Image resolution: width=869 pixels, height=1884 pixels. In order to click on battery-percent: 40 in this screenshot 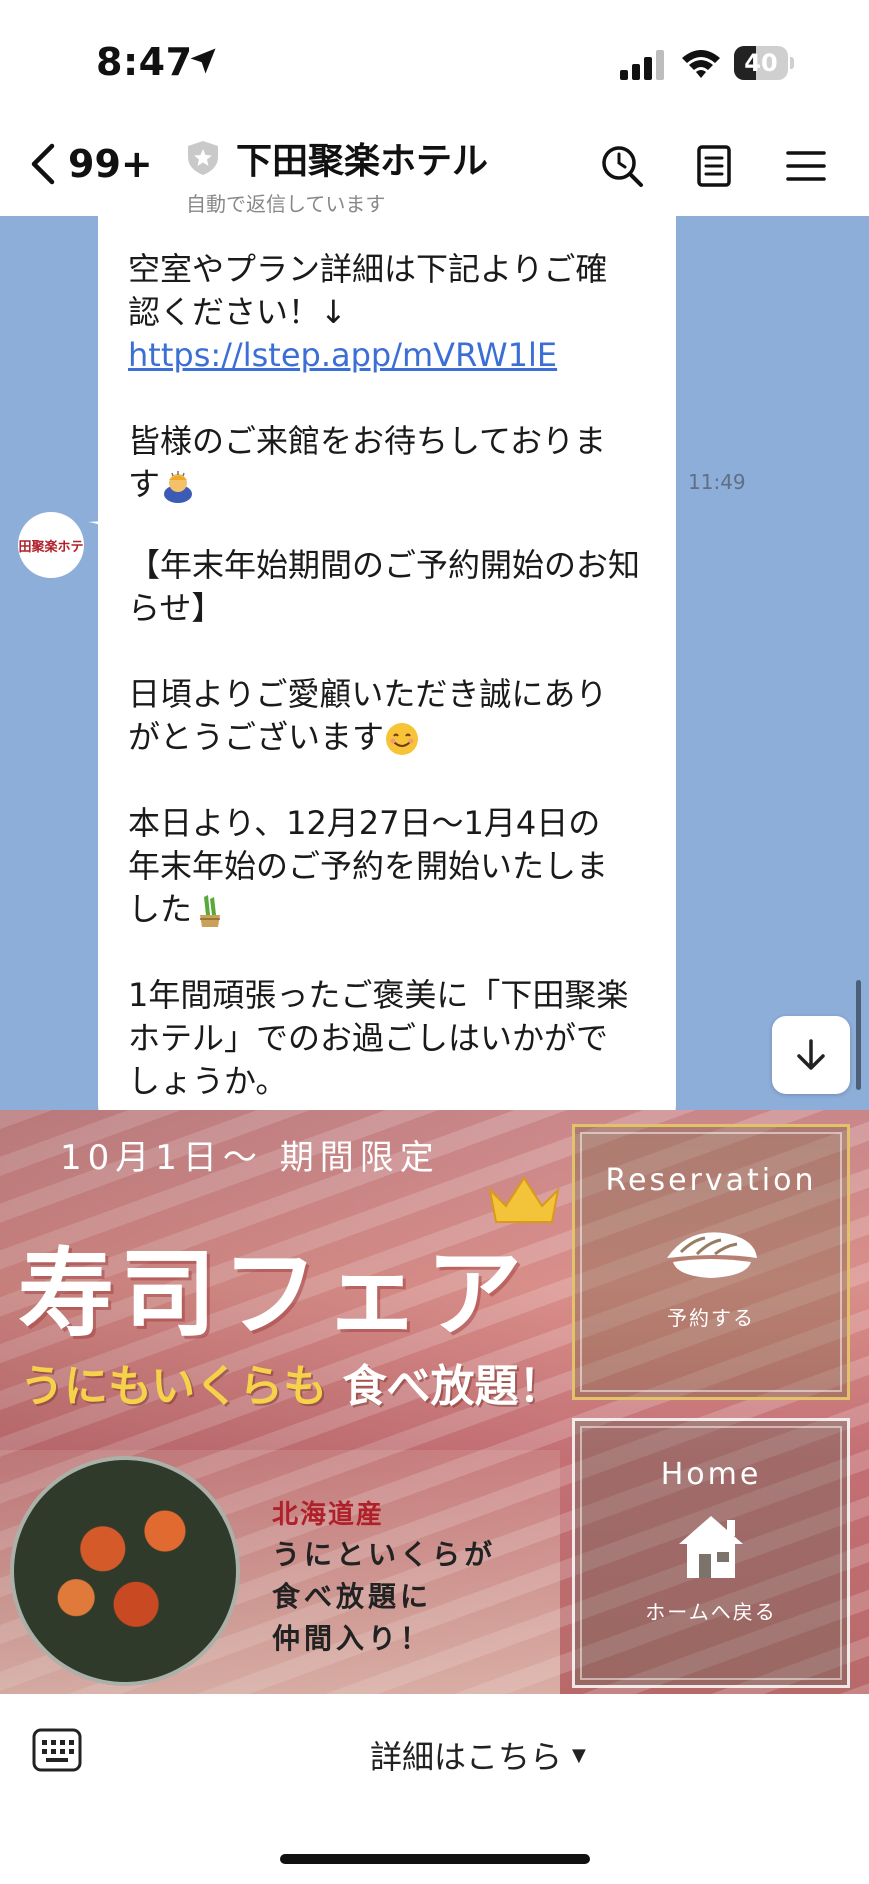, I will do `click(761, 63)`.